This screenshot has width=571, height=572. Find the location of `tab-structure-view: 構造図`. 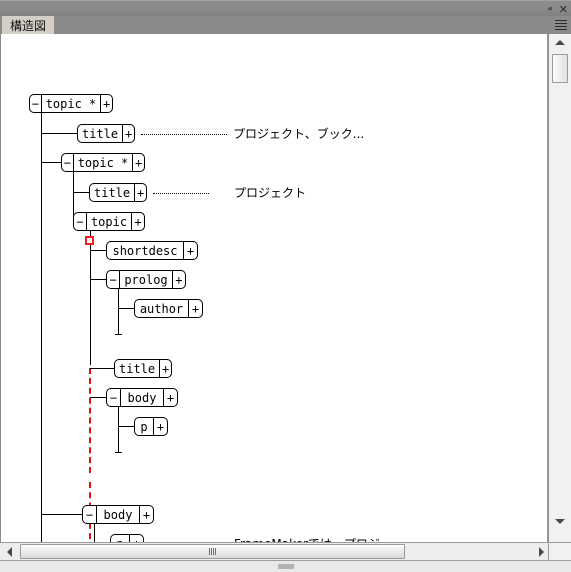

tab-structure-view: 構造図 is located at coordinates (28, 25).